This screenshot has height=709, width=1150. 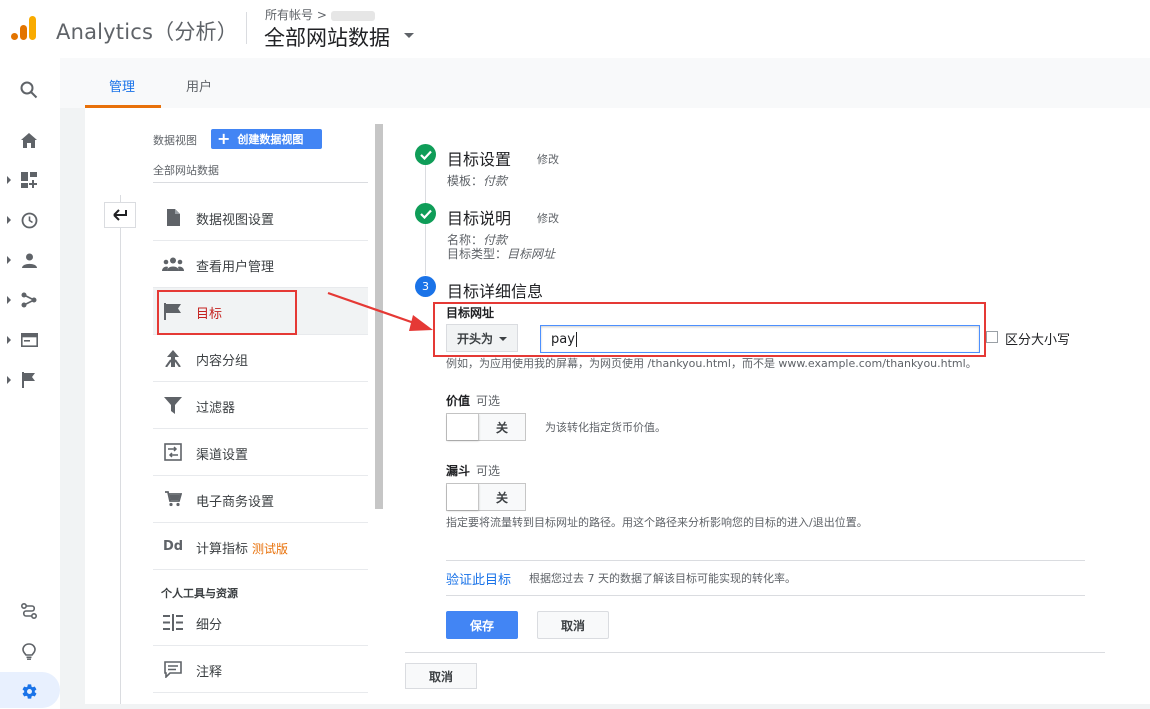 What do you see at coordinates (495, 181) in the screenshot?
I see `template-value: 付款` at bounding box center [495, 181].